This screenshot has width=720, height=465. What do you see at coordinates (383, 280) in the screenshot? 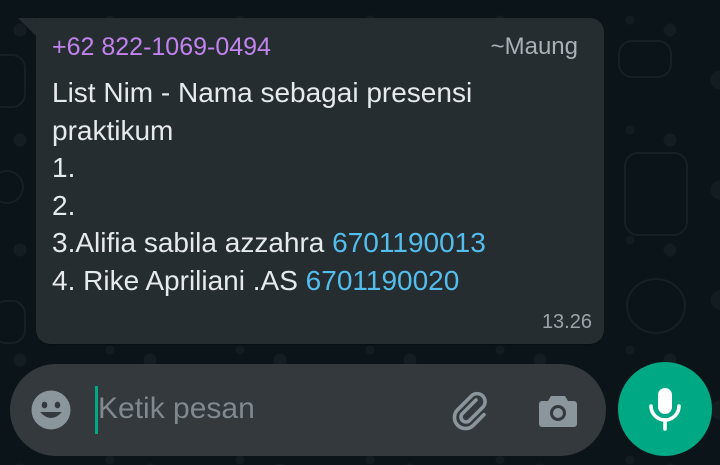
I see `number-link: 6701190020` at bounding box center [383, 280].